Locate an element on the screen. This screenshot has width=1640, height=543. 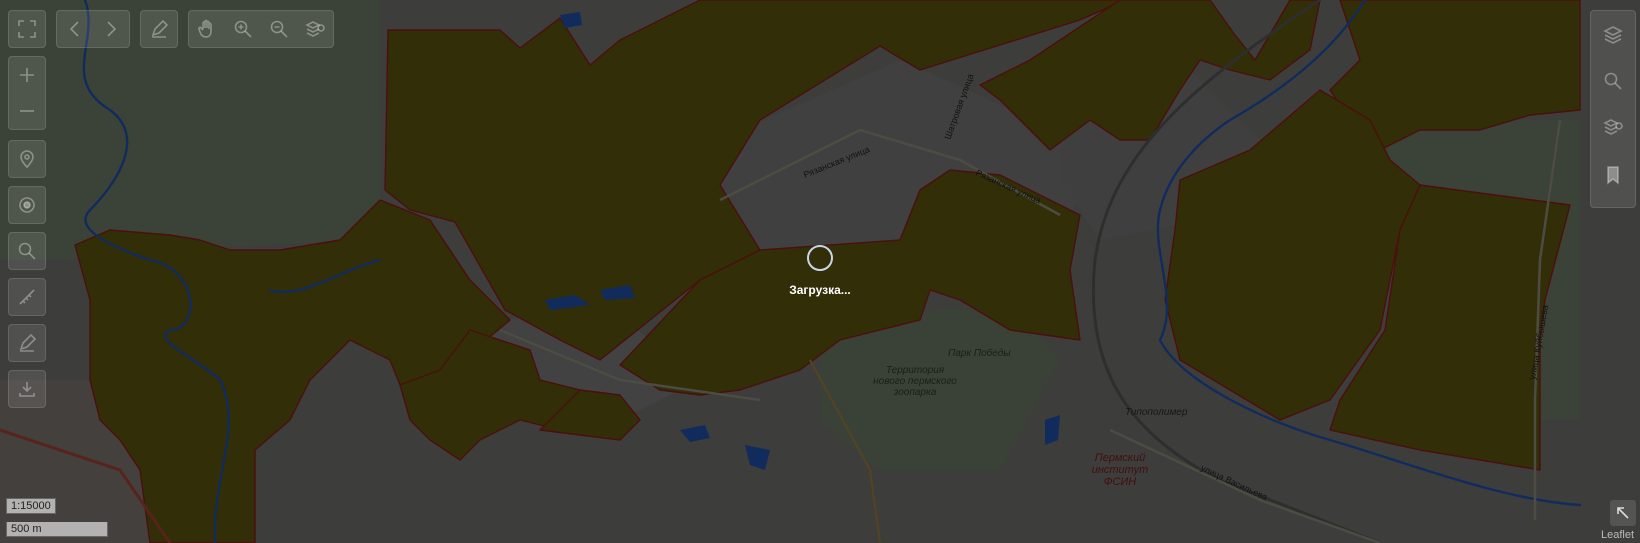
ruler-button is located at coordinates (27, 297).